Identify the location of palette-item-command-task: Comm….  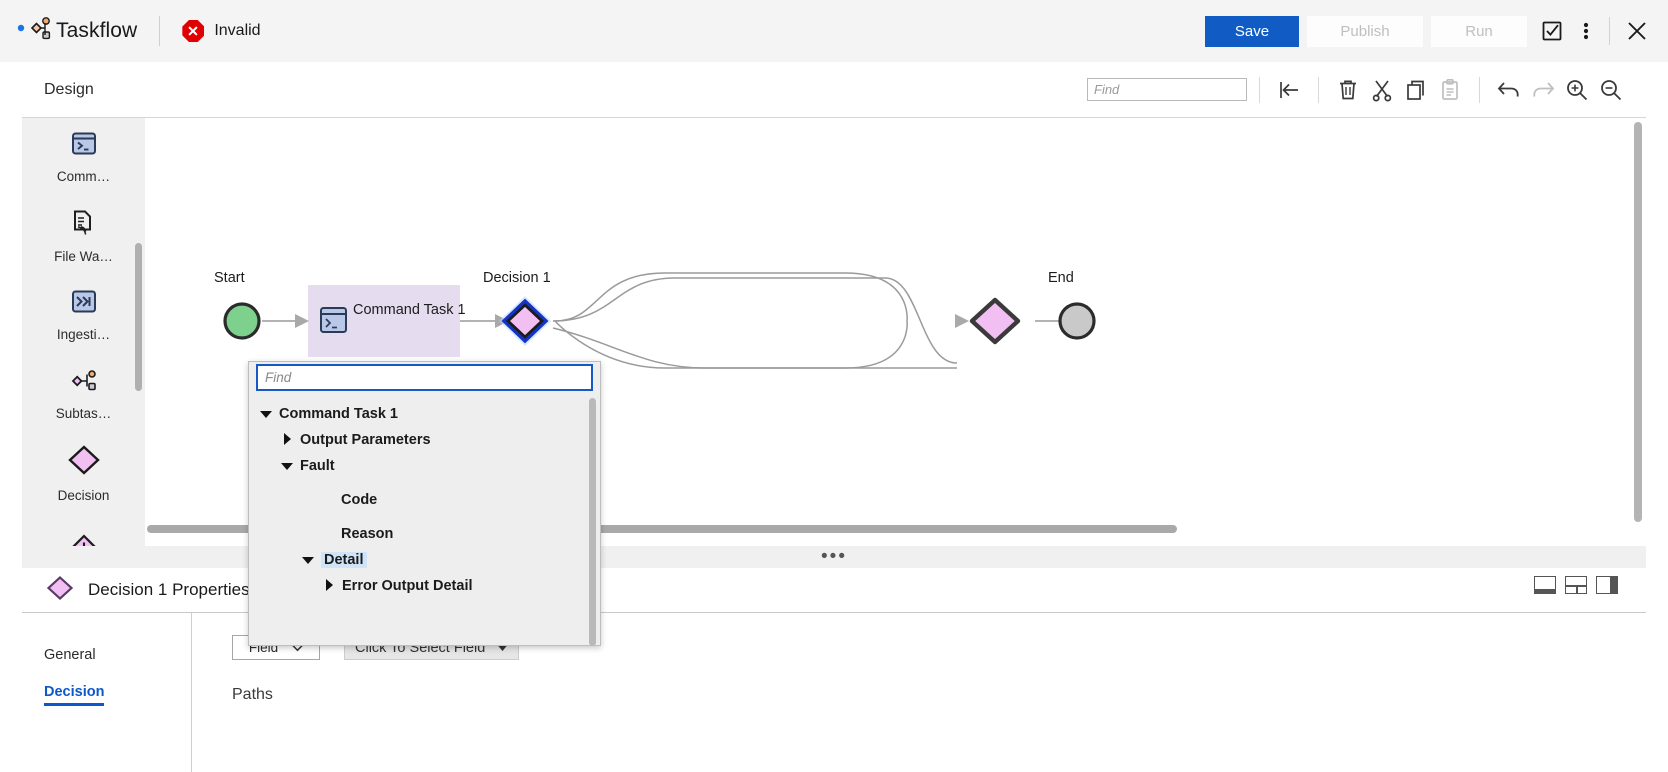
(83, 157).